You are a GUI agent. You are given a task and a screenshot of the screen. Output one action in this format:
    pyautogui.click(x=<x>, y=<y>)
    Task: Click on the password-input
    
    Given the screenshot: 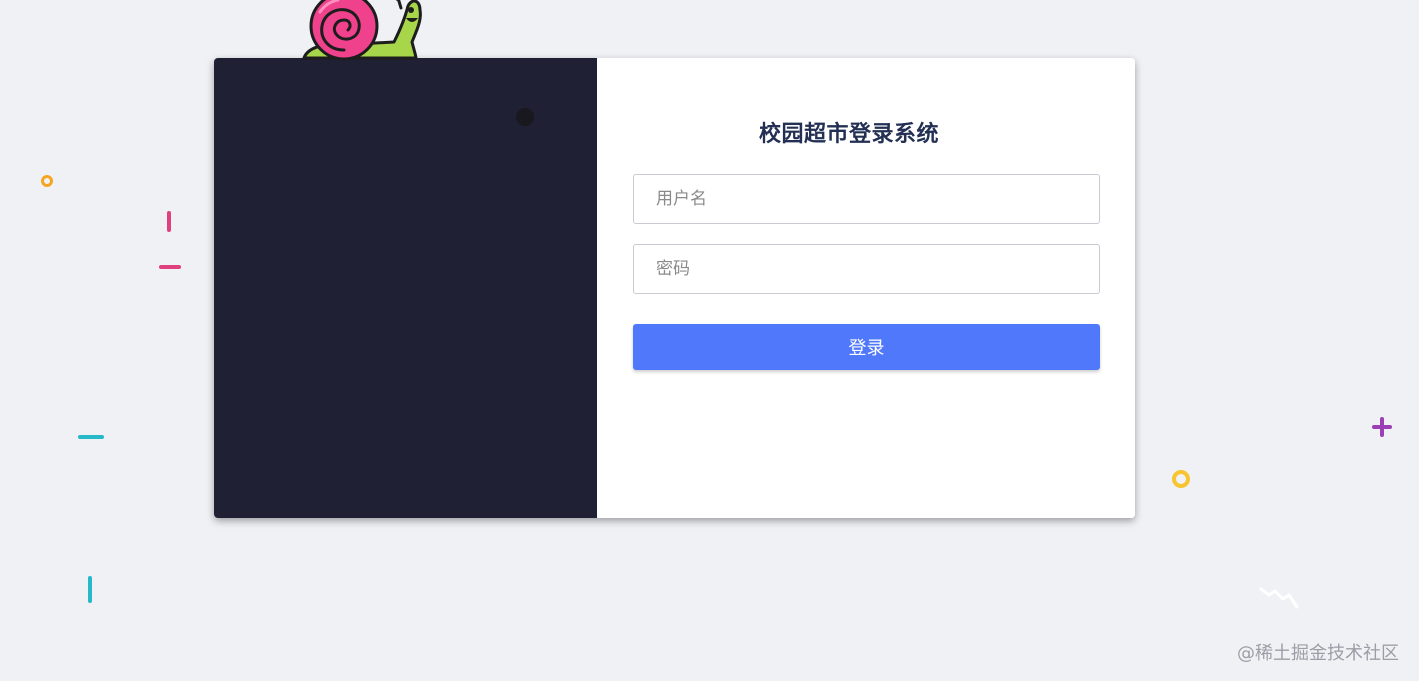 What is the action you would take?
    pyautogui.click(x=866, y=269)
    